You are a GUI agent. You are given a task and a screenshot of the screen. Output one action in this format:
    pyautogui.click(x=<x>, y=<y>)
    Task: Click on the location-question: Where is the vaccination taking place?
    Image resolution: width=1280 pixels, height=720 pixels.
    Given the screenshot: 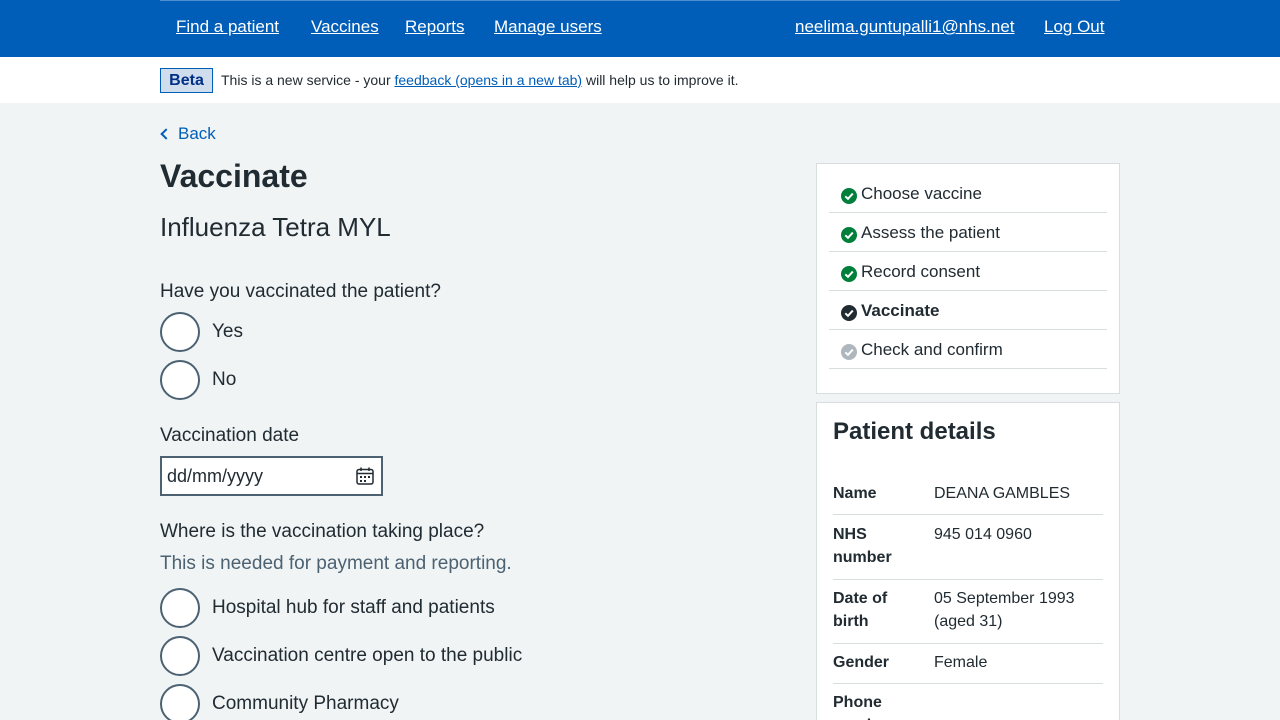 What is the action you would take?
    pyautogui.click(x=322, y=531)
    